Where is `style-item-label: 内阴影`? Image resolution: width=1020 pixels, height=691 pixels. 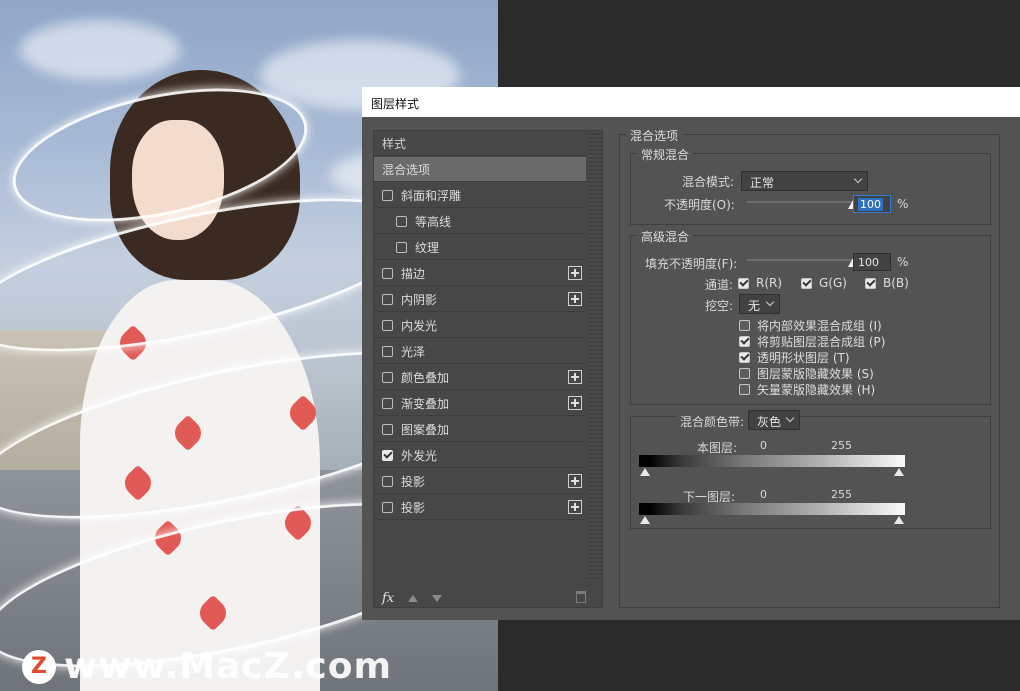 style-item-label: 内阴影 is located at coordinates (419, 299).